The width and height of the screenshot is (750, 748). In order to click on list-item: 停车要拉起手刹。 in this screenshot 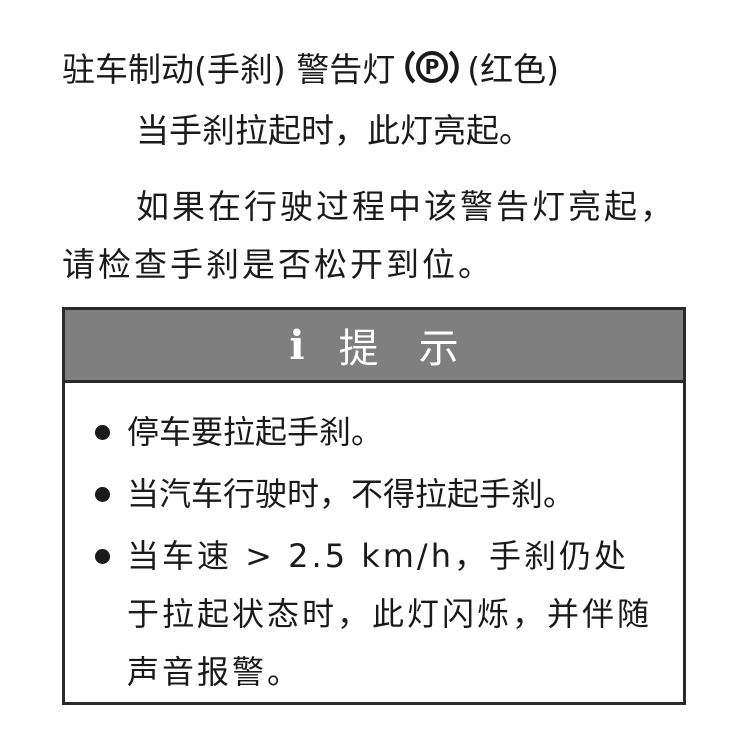, I will do `click(378, 432)`.